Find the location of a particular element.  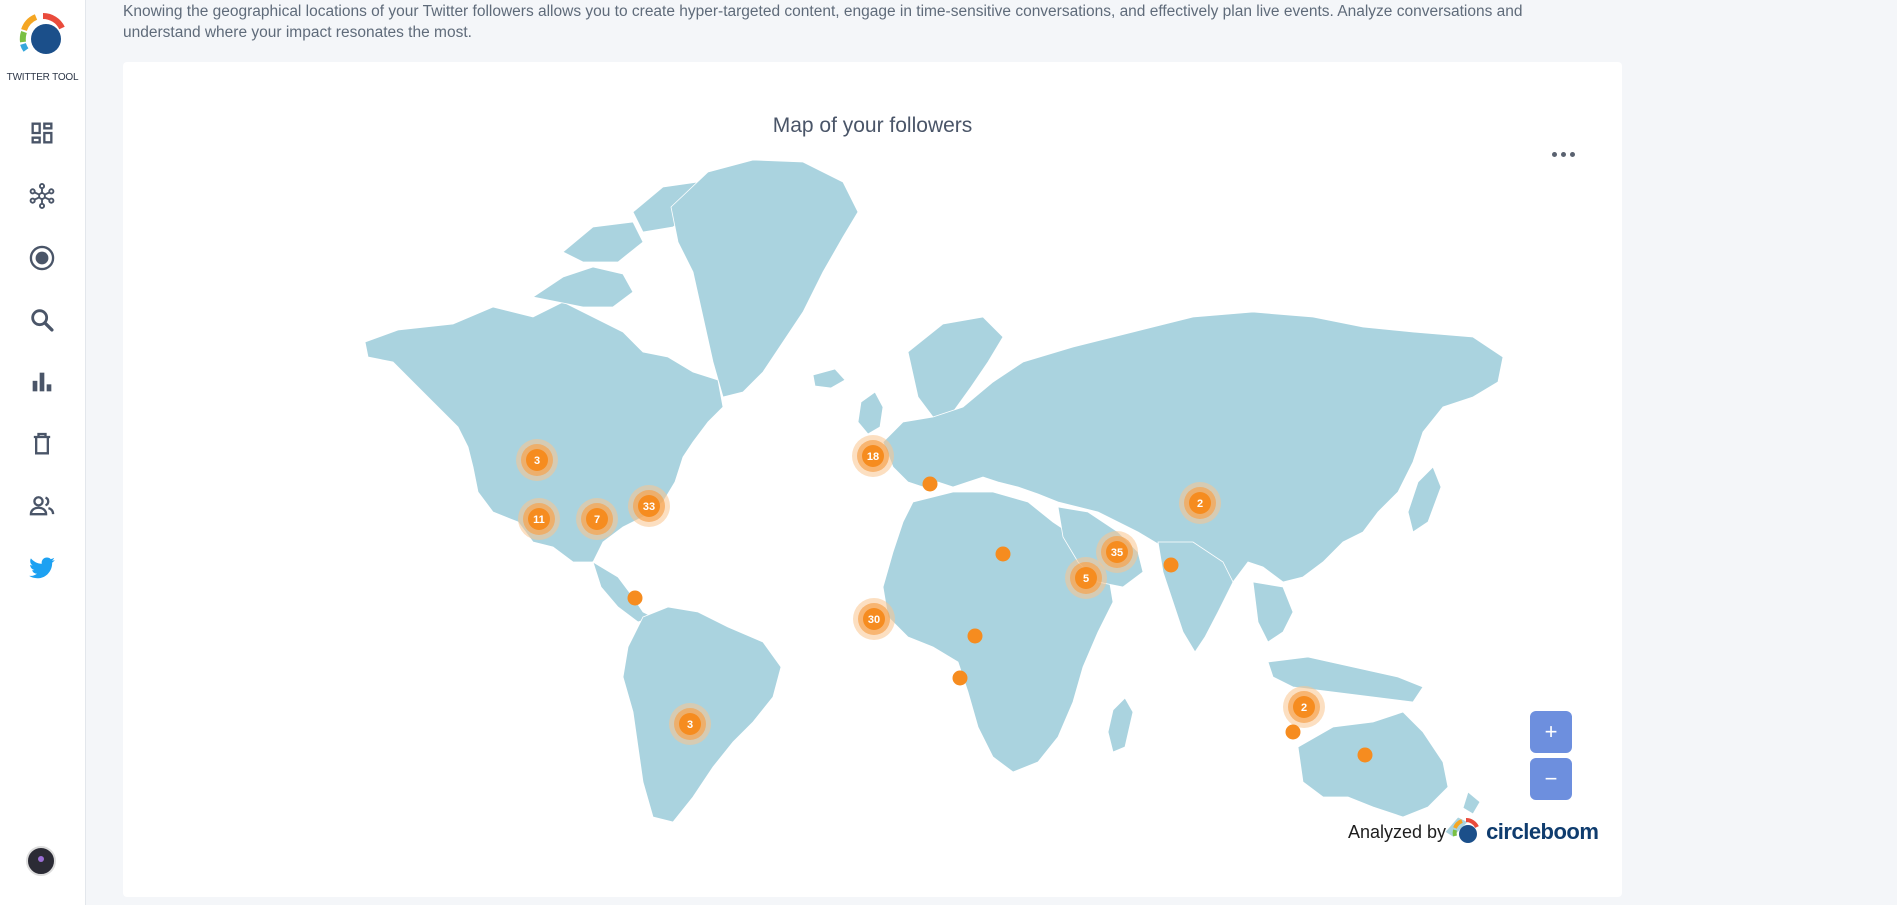

sidebar-item-followers is located at coordinates (42, 506).